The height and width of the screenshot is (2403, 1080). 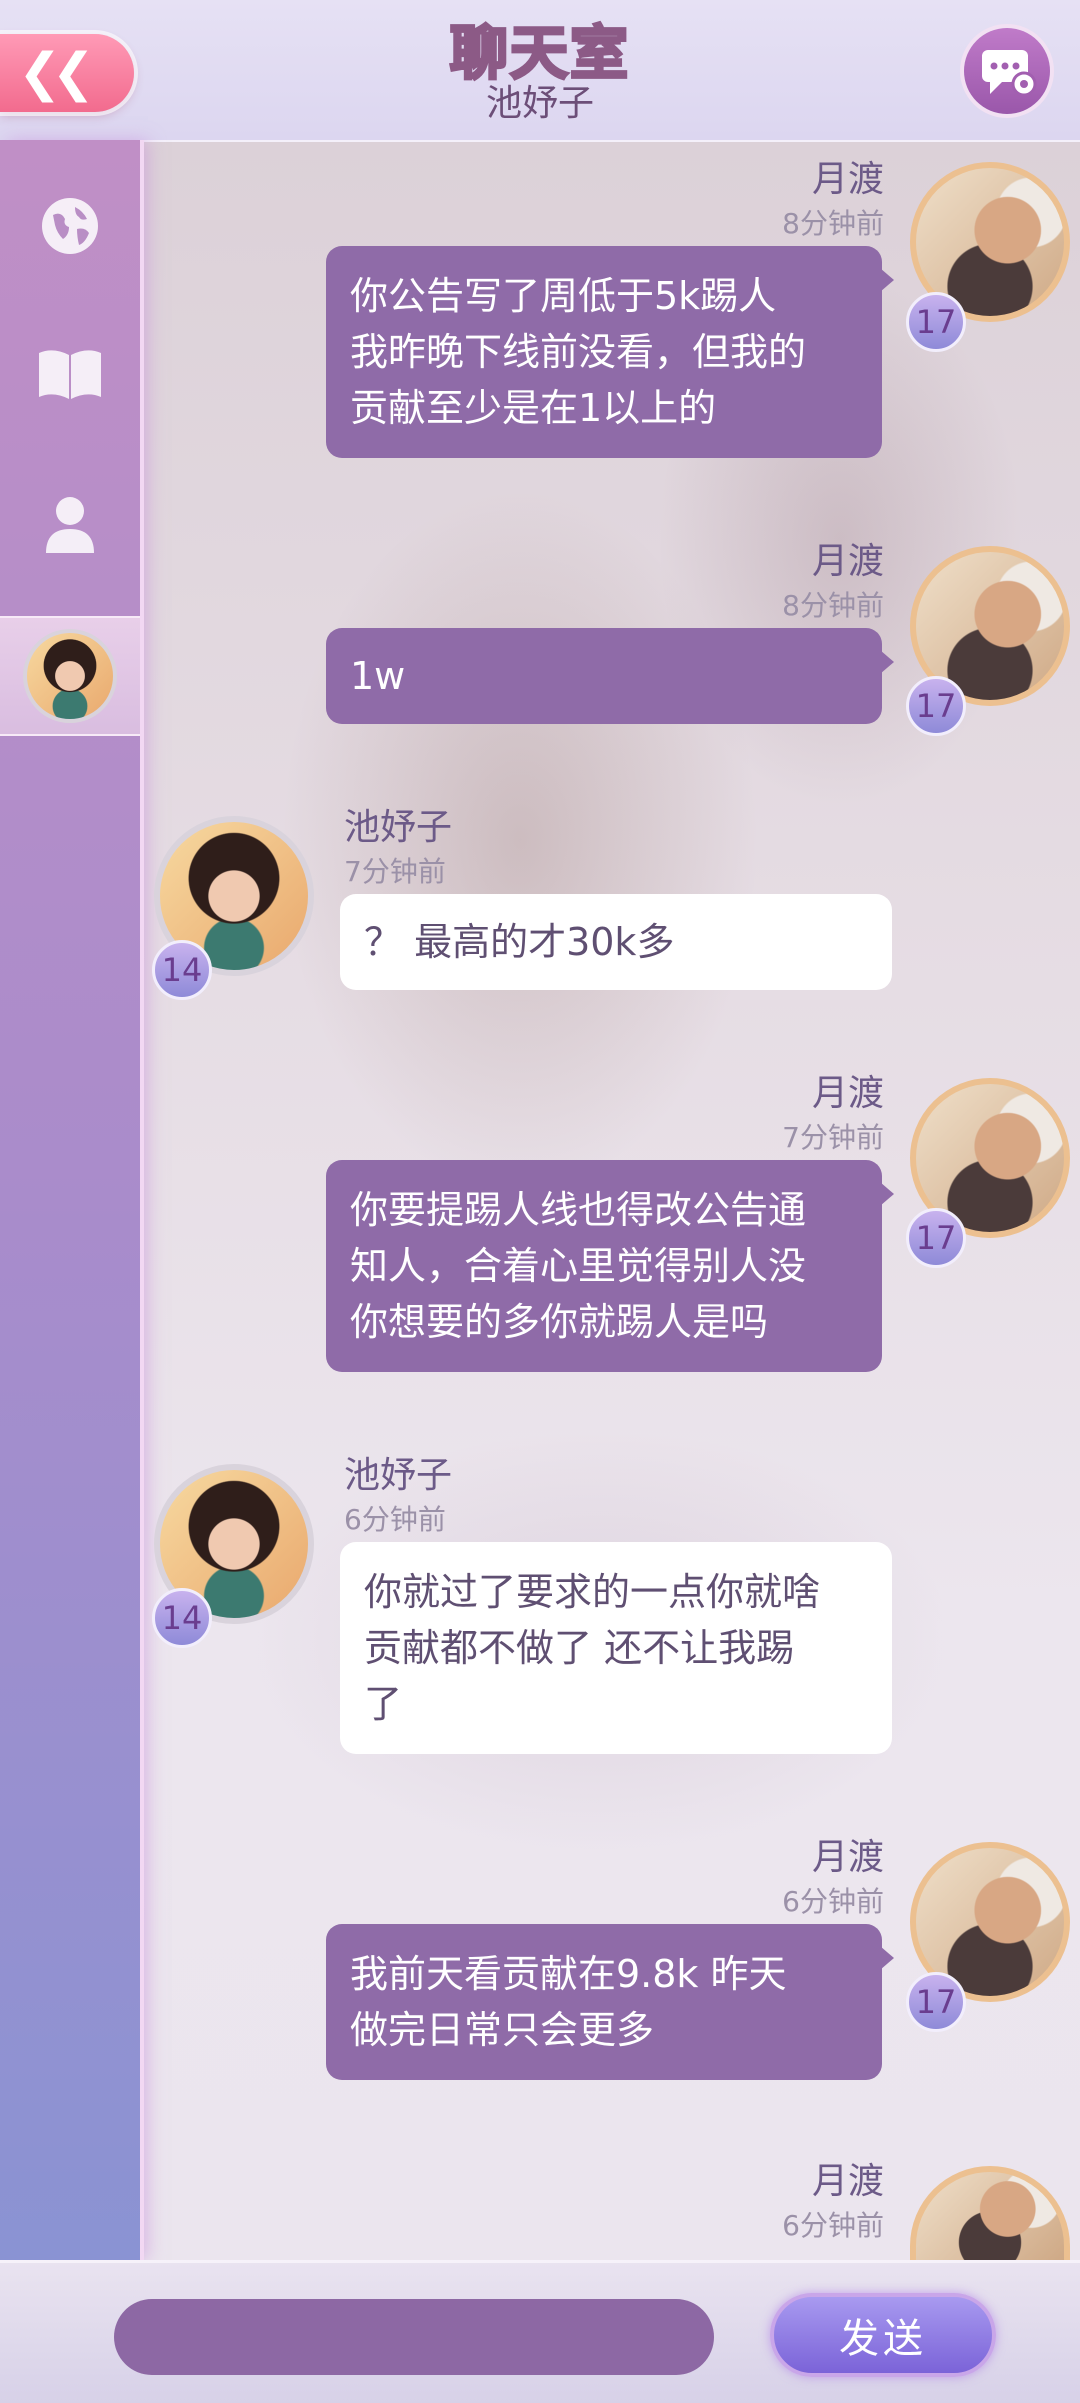 I want to click on message-bubble: 1w, so click(x=610, y=676).